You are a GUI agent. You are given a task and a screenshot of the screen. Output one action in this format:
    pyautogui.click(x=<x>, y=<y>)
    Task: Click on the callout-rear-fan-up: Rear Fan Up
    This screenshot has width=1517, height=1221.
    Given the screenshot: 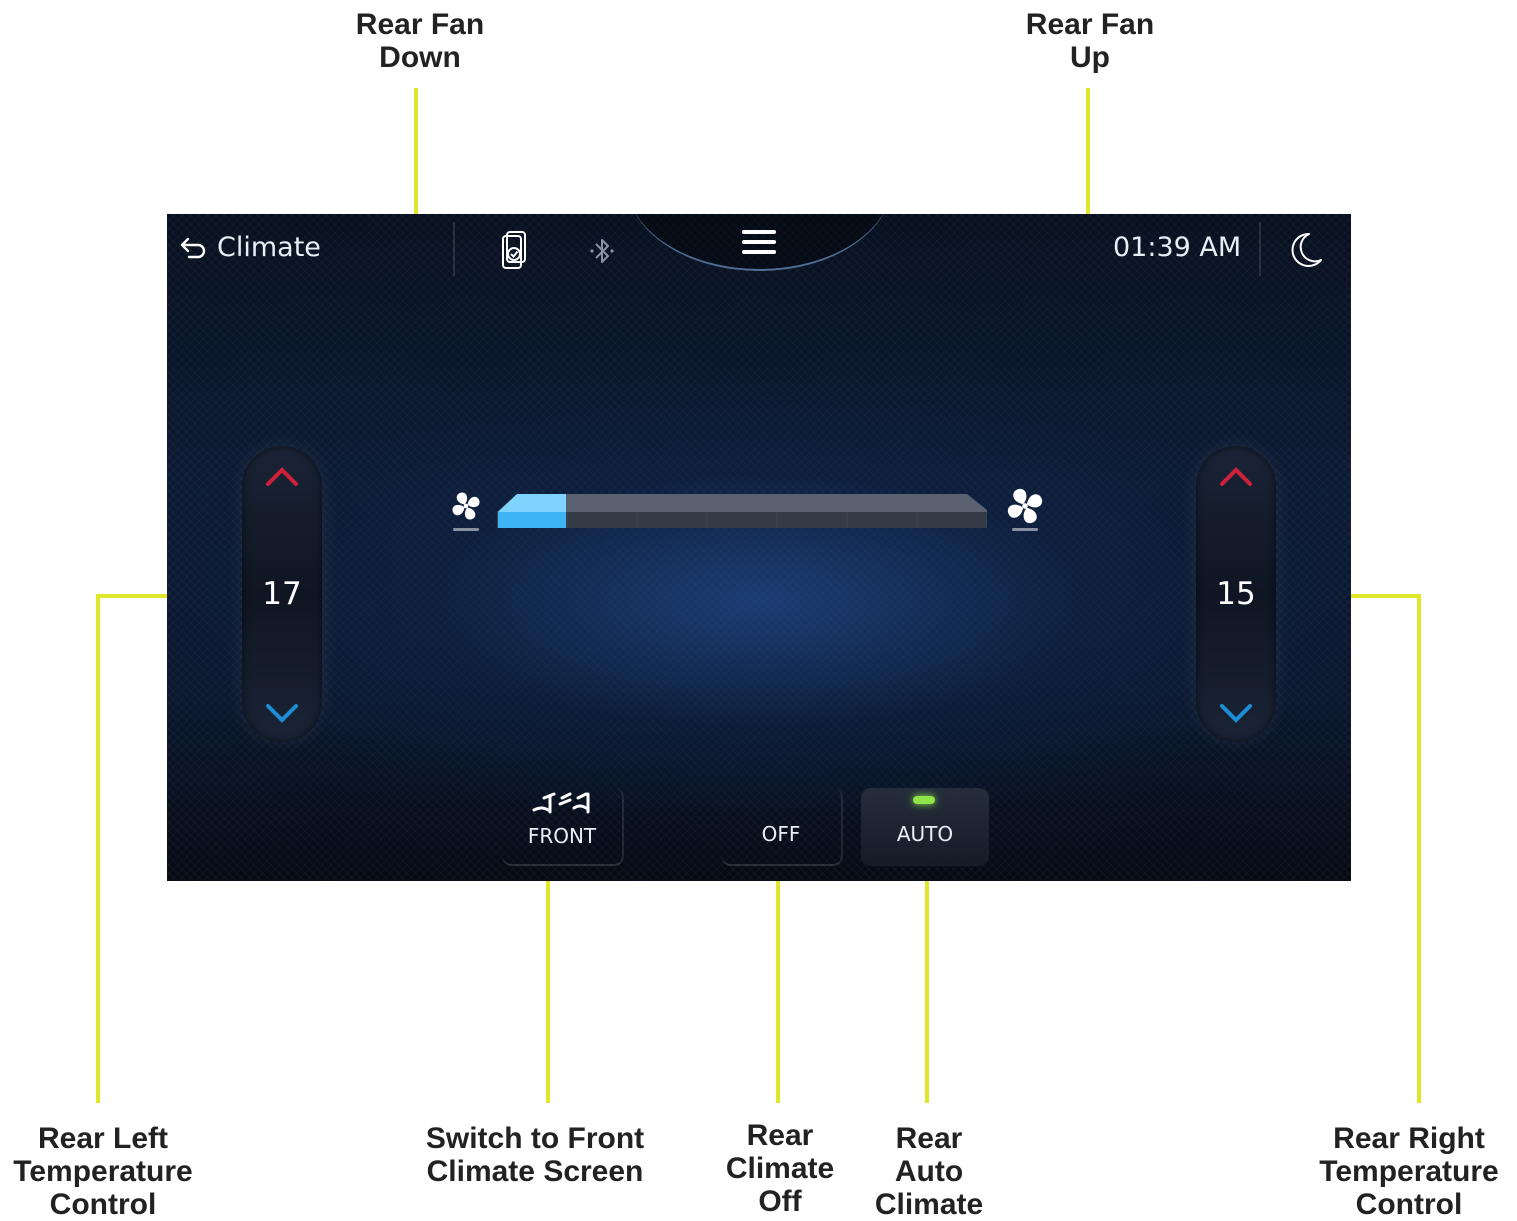 What is the action you would take?
    pyautogui.click(x=1090, y=41)
    